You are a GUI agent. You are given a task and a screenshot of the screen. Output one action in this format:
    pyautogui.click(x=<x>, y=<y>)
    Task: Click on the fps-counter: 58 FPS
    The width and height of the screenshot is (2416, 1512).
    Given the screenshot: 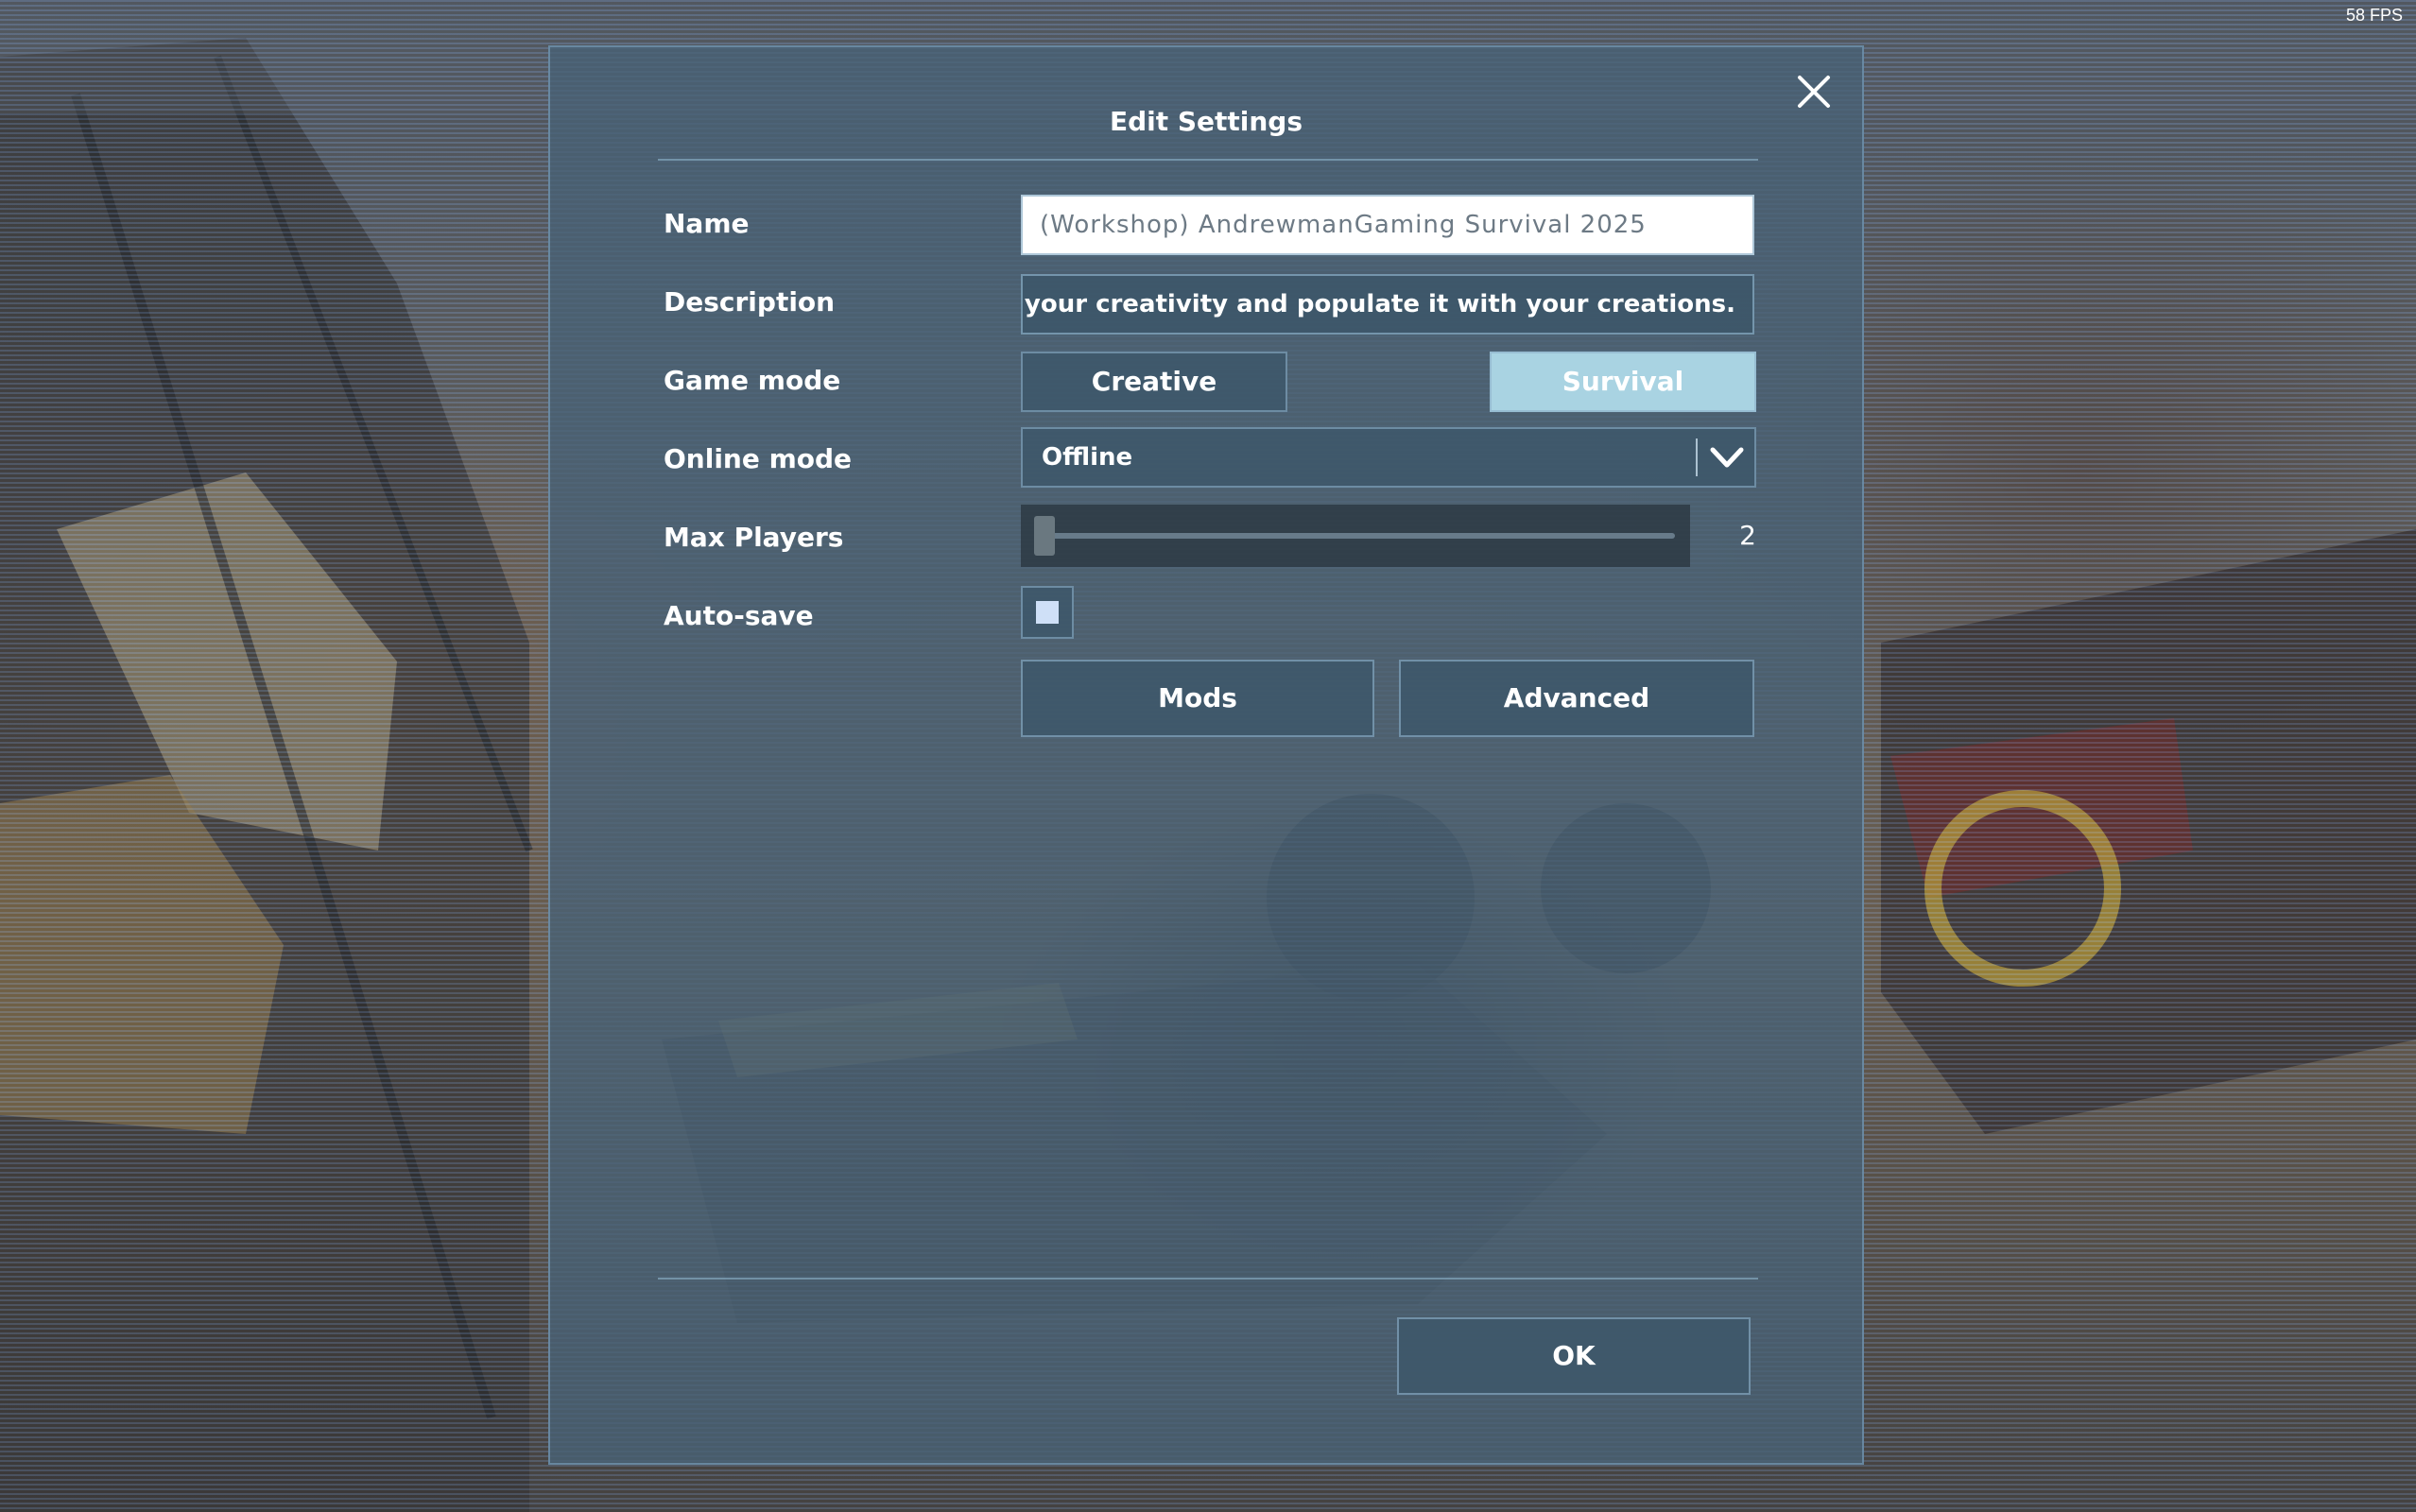 What is the action you would take?
    pyautogui.click(x=2374, y=15)
    